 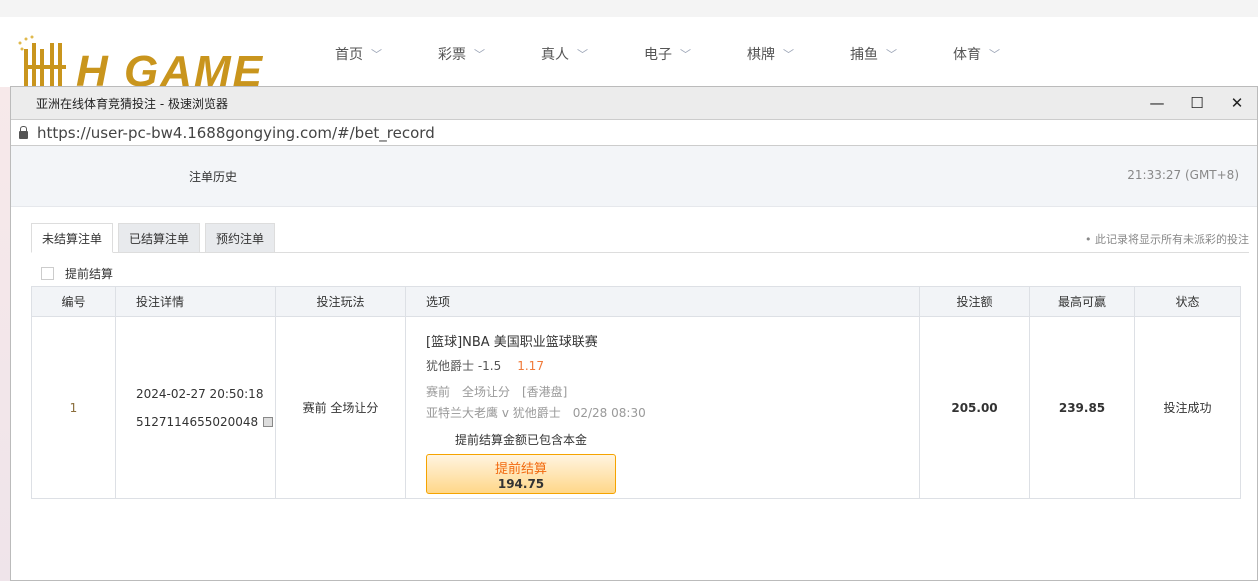 I want to click on main-nav: 首页 ﹀ 彩票 ﹀ 真人 ﹀ 电子 ﹀ 棋牌 ﹀ 捕鱼 ﹀ 体育 ﹀, so click(x=695, y=54).